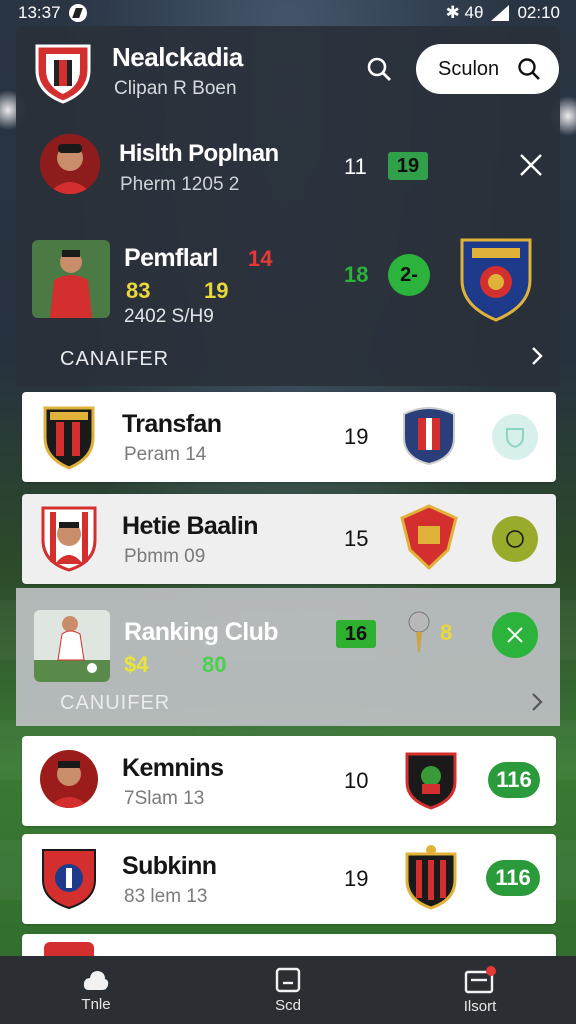  Describe the element at coordinates (288, 979) in the screenshot. I see `tablet-icon` at that location.